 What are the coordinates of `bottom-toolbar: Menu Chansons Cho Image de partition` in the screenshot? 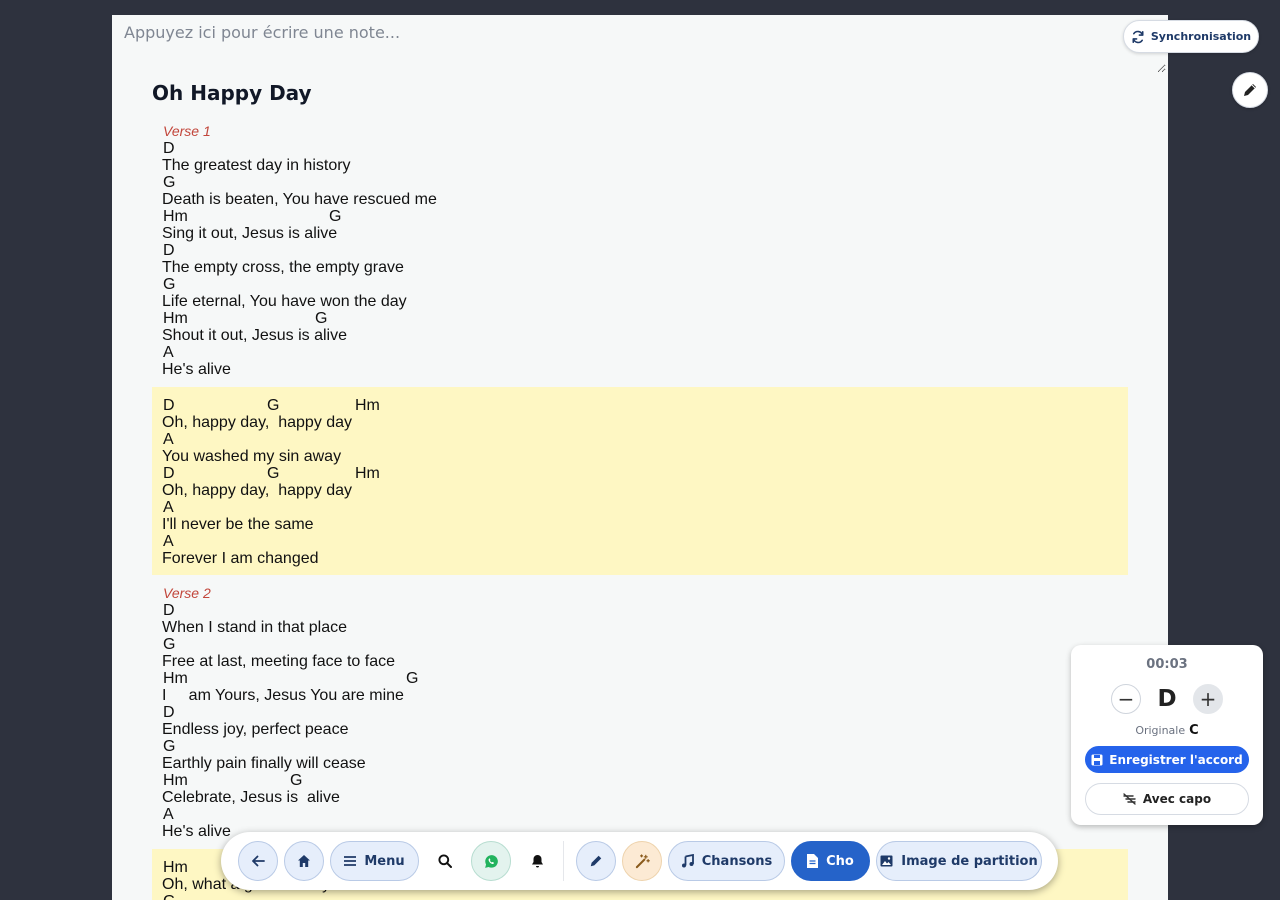 It's located at (639, 861).